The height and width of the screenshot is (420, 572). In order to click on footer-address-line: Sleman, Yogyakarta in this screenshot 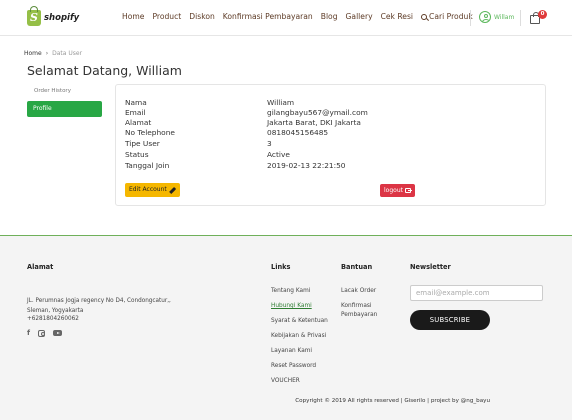, I will do `click(55, 311)`.